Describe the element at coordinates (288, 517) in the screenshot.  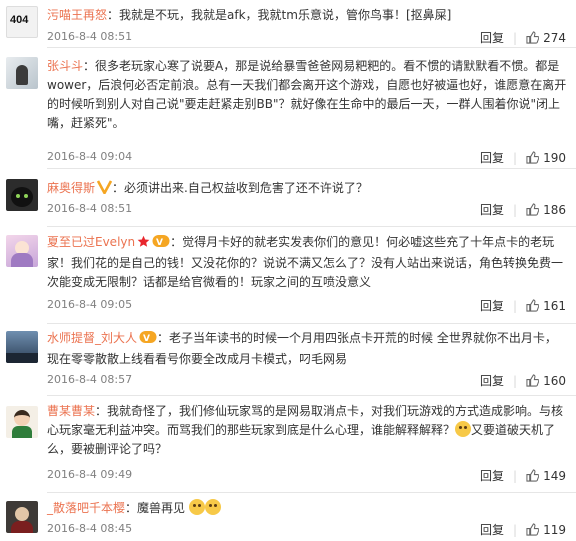
I see `comment-item: _散落吧千本樱：魔兽再见 2016-8-4 08:45 回复 | 119` at that location.